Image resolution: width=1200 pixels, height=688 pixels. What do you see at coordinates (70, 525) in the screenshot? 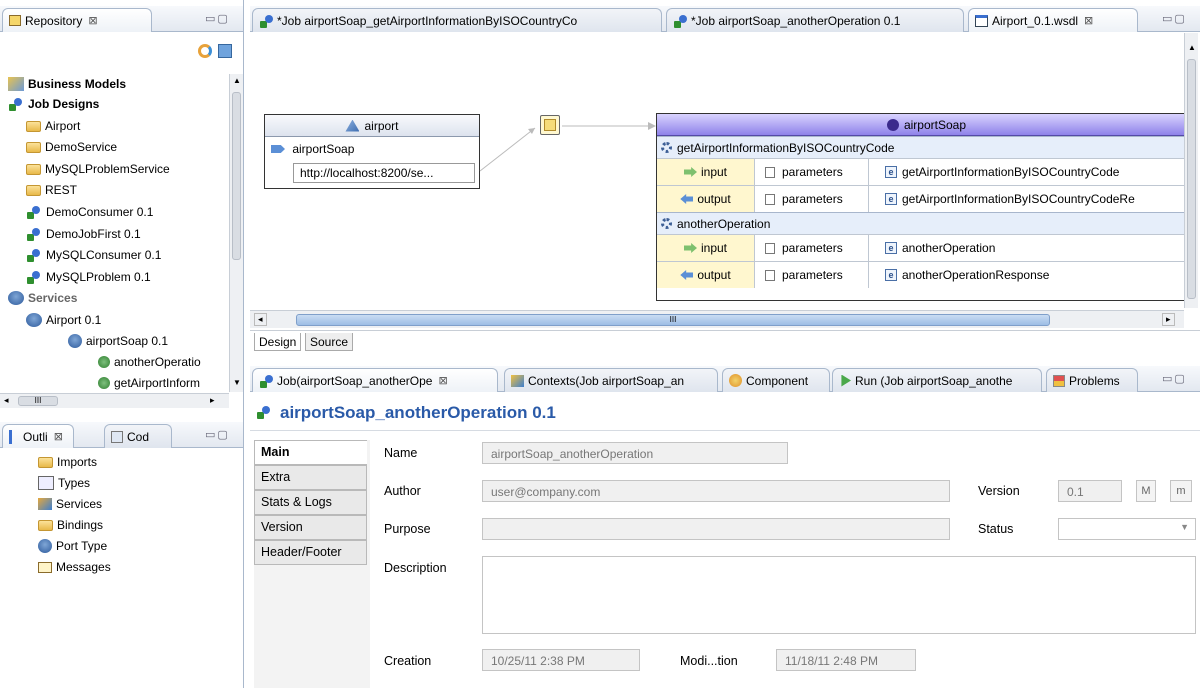
I see `outline-item-bindings: Bindings` at bounding box center [70, 525].